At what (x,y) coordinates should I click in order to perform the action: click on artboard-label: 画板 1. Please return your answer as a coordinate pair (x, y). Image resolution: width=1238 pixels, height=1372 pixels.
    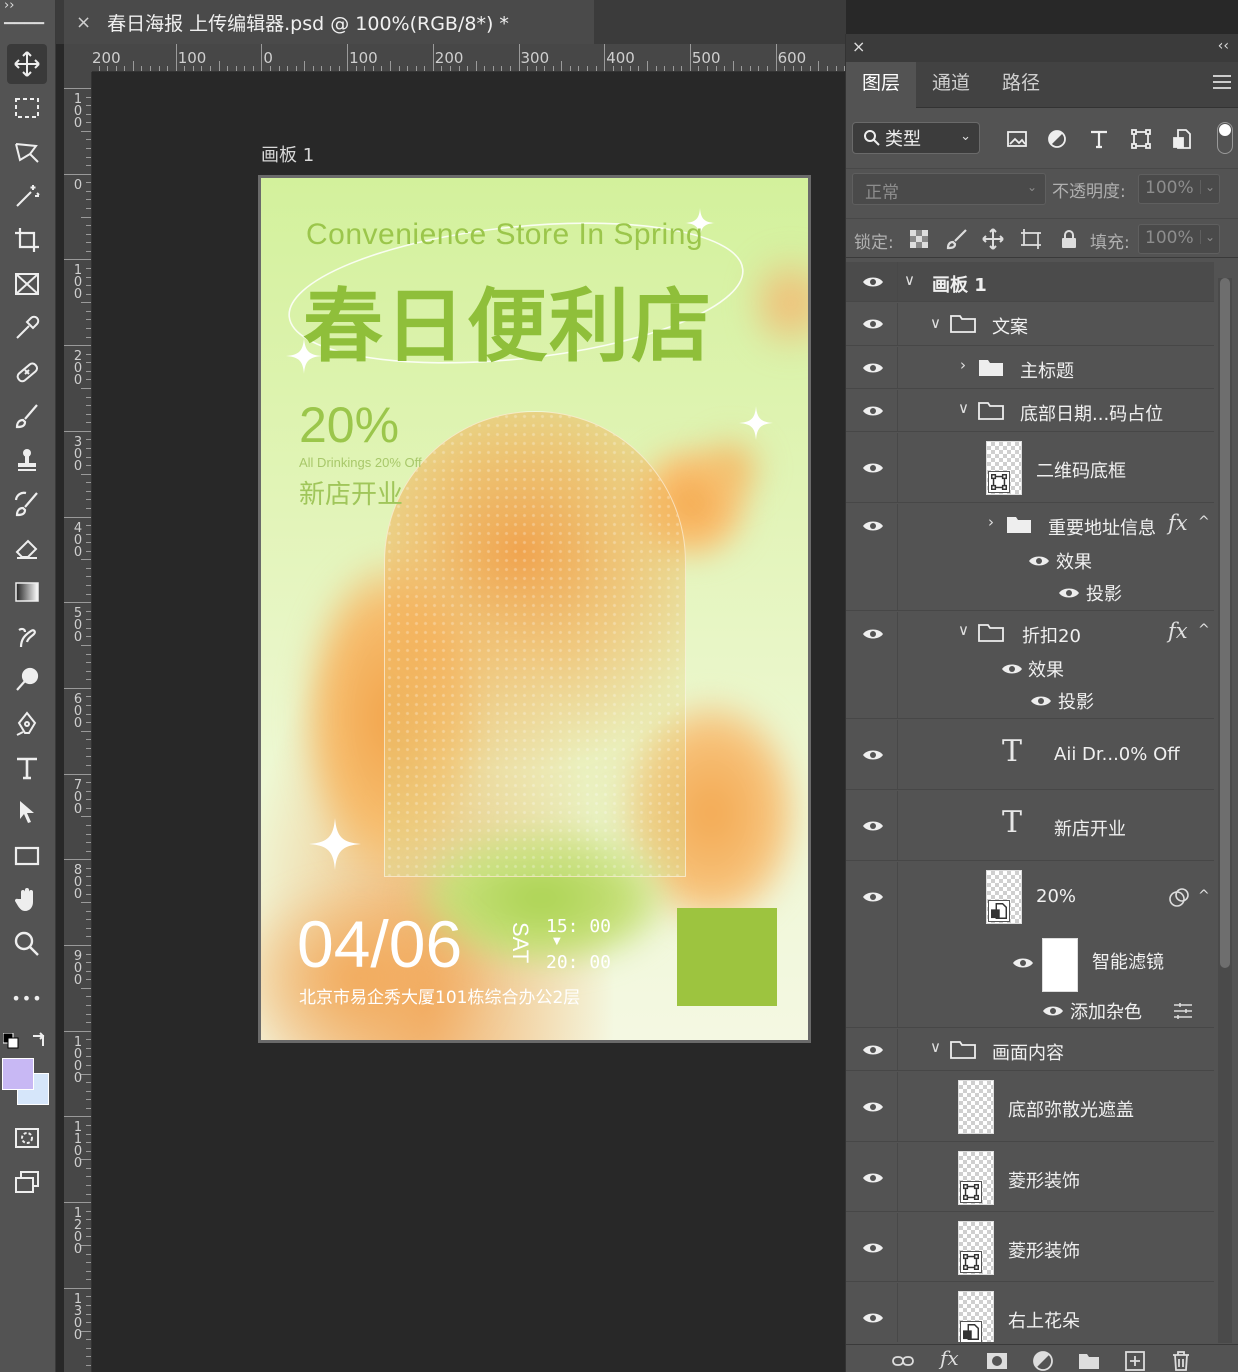
    Looking at the image, I should click on (287, 154).